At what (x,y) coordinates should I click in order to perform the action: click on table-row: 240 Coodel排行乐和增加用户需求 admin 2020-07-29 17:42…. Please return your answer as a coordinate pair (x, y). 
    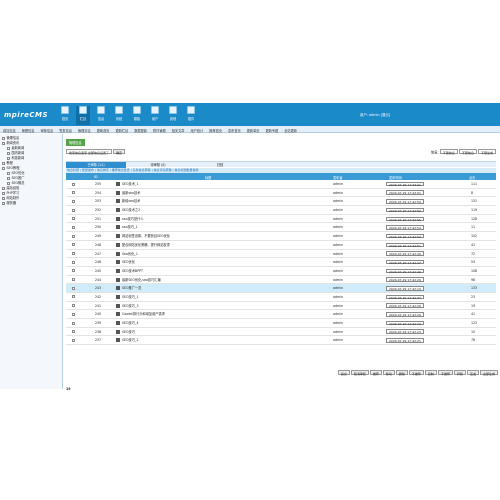
    Looking at the image, I should click on (281, 314).